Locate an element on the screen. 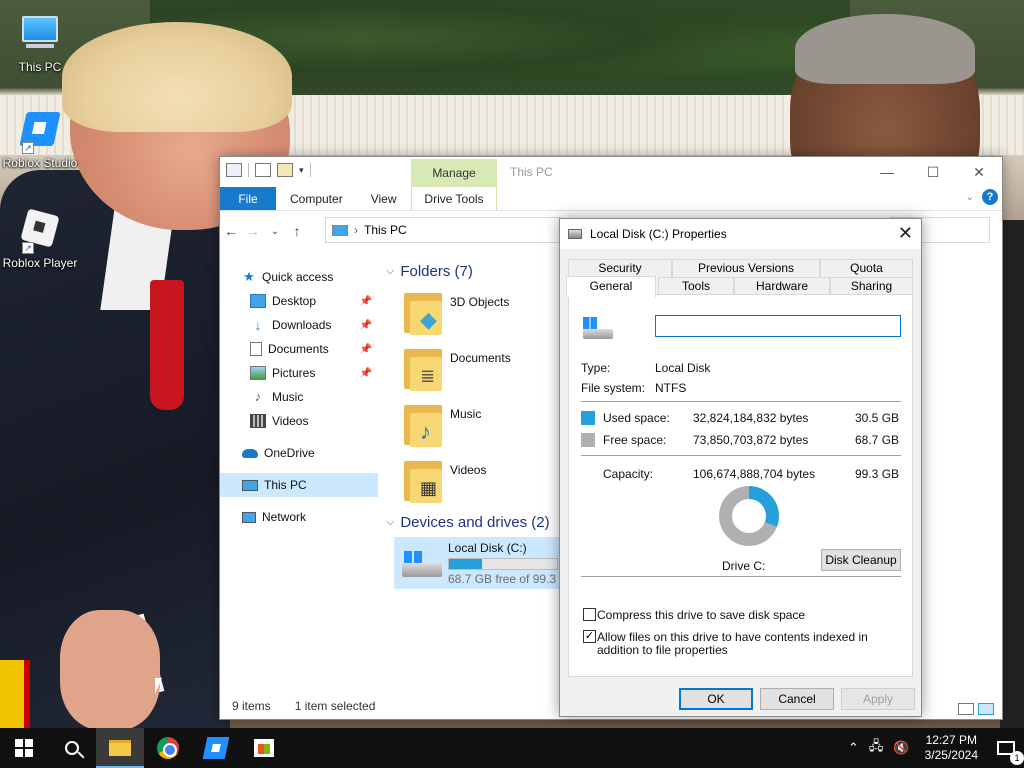 This screenshot has height=768, width=1024. nav-item-pictures: Pictures 📌 is located at coordinates (299, 373).